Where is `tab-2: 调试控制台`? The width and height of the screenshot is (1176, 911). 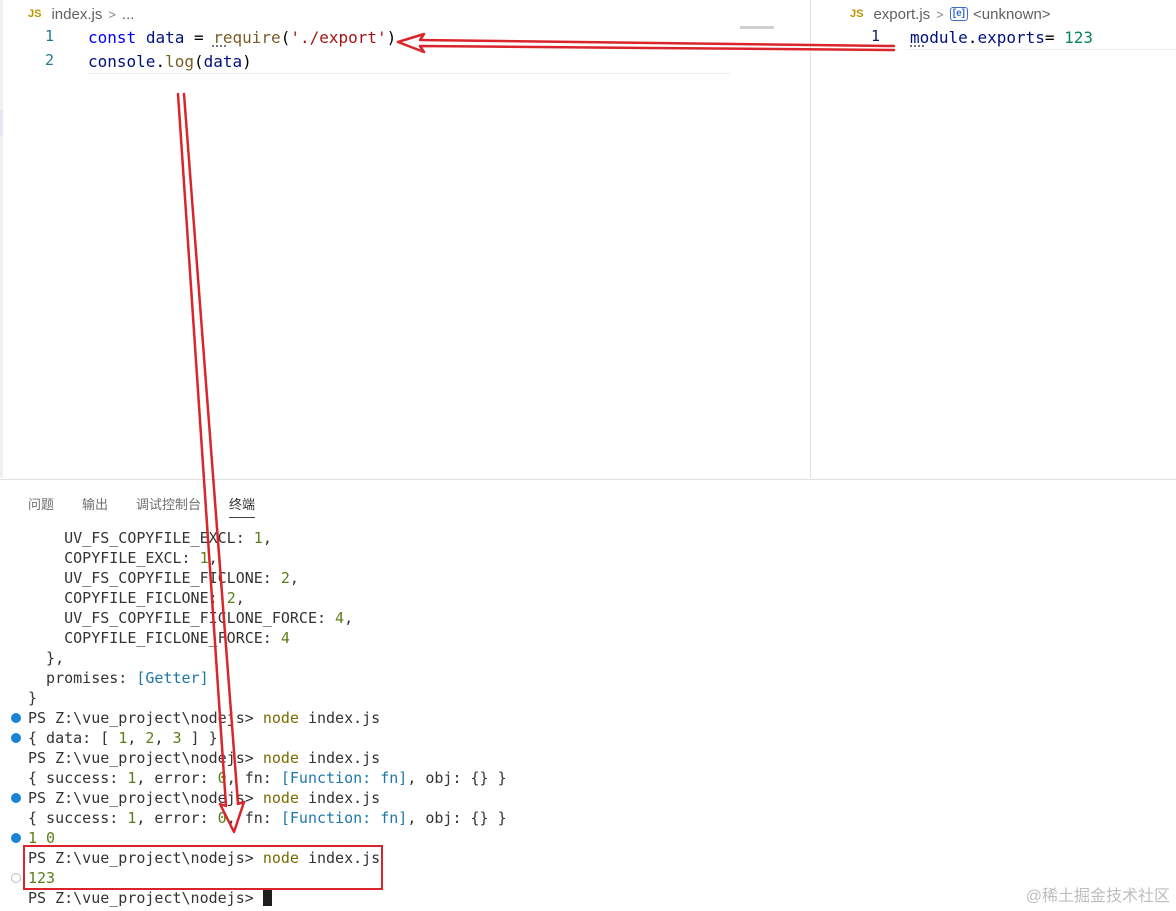
tab-2: 调试控制台 is located at coordinates (168, 506).